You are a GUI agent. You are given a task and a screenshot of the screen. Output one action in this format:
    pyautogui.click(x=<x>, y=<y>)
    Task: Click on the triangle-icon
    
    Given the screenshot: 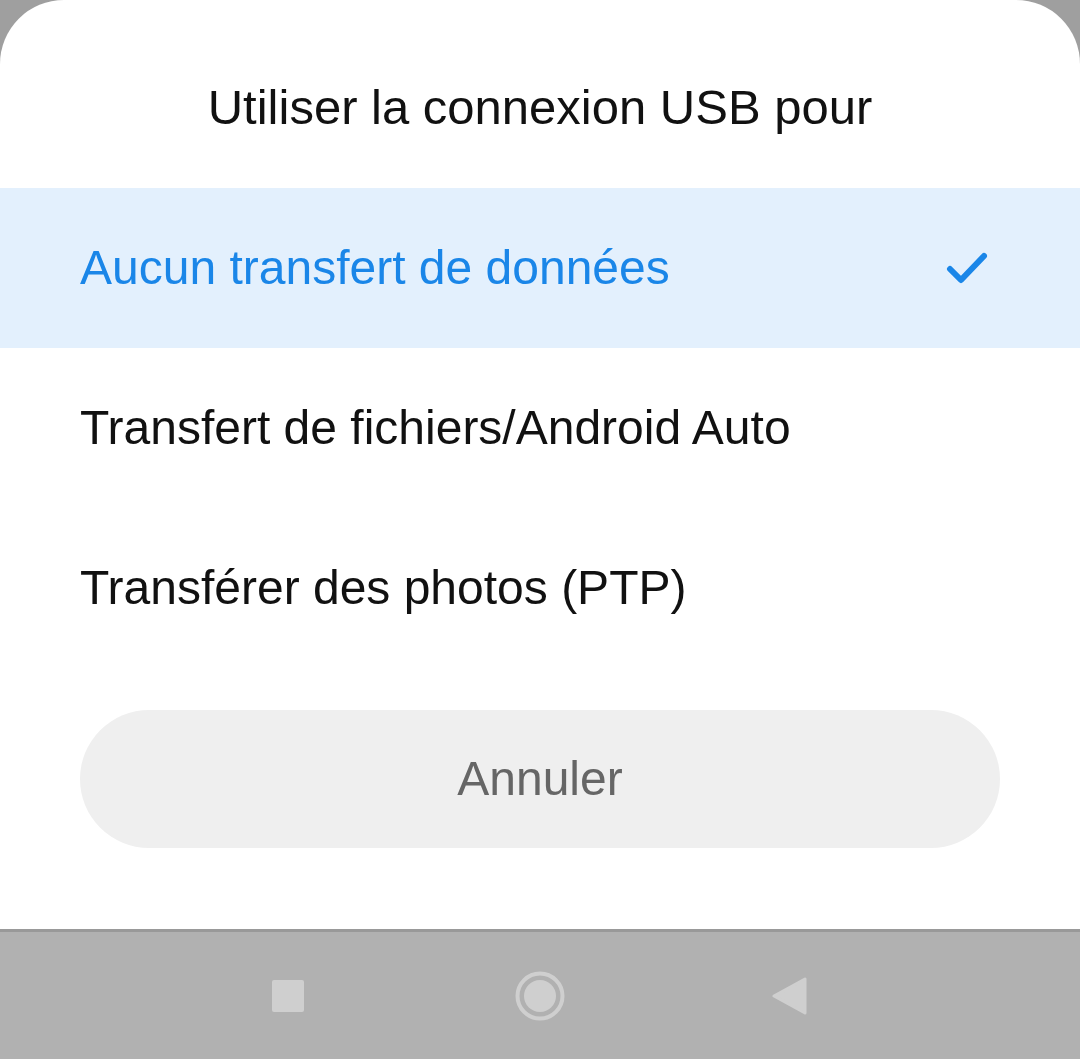 What is the action you would take?
    pyautogui.click(x=789, y=995)
    